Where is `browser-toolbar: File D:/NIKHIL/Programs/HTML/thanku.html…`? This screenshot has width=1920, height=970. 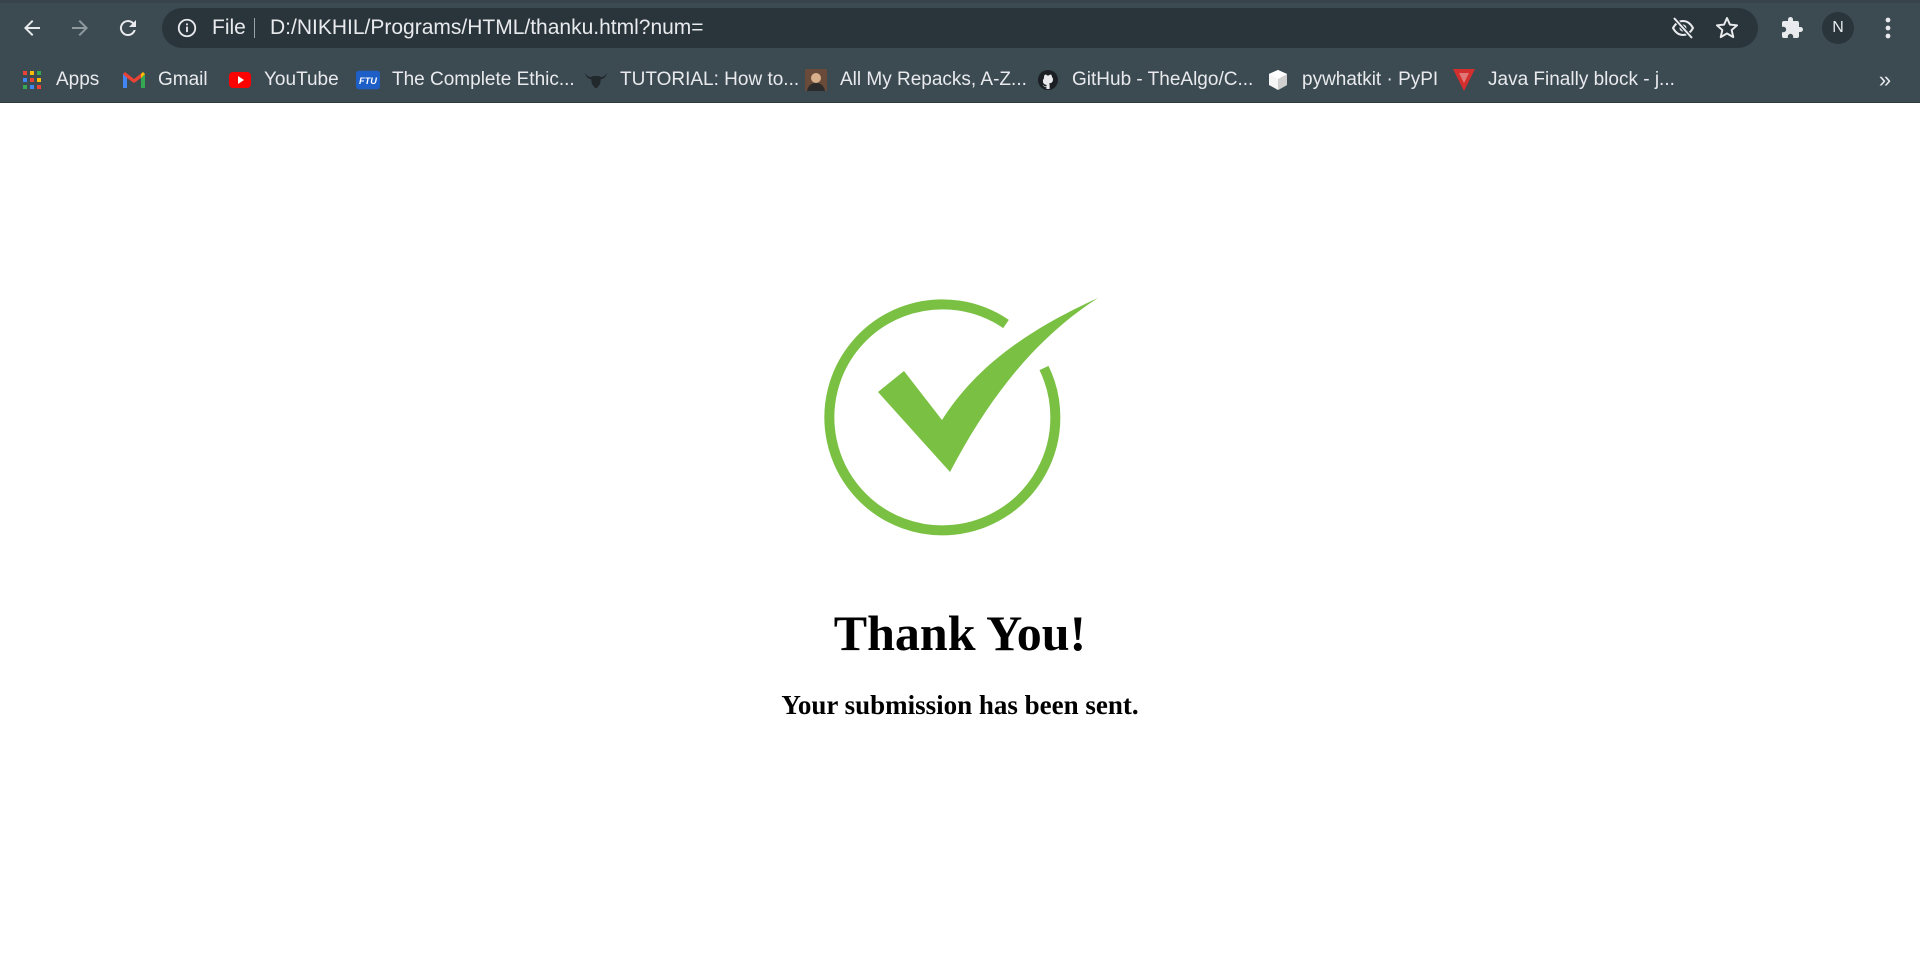 browser-toolbar: File D:/NIKHIL/Programs/HTML/thanku.html… is located at coordinates (960, 28).